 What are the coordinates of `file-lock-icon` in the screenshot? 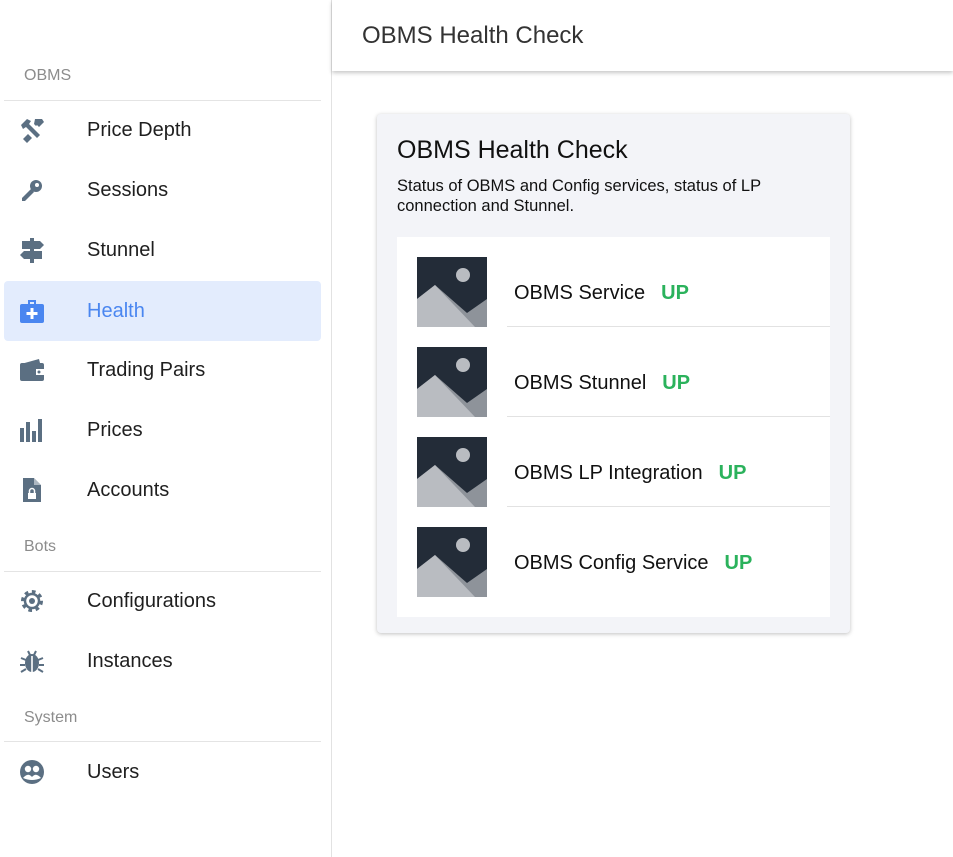 It's located at (32, 490).